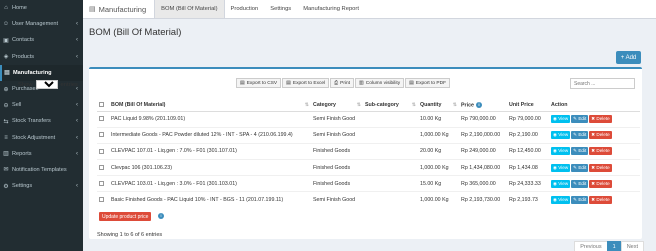 Image resolution: width=656 pixels, height=251 pixels. Describe the element at coordinates (593, 167) in the screenshot. I see `trash-icon: ✖` at that location.